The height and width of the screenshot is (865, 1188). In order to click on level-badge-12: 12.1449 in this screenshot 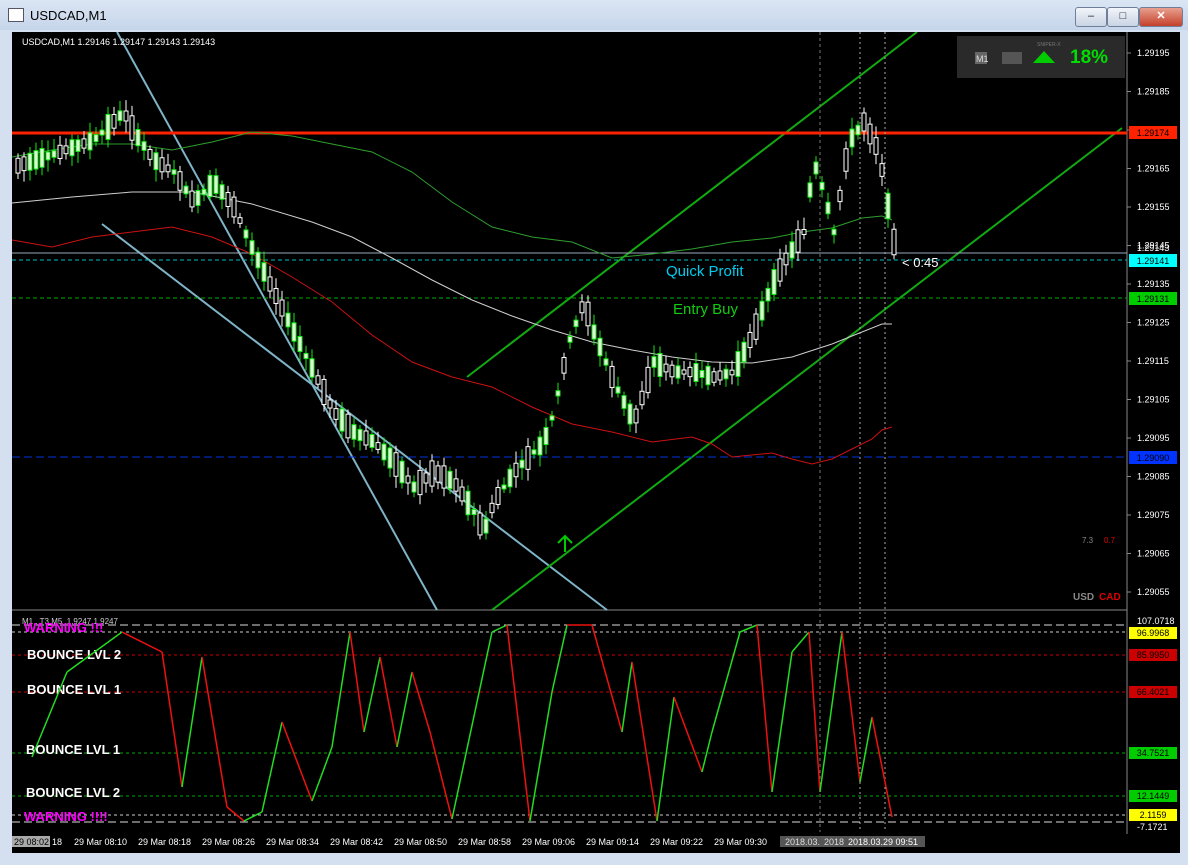, I will do `click(1153, 796)`.